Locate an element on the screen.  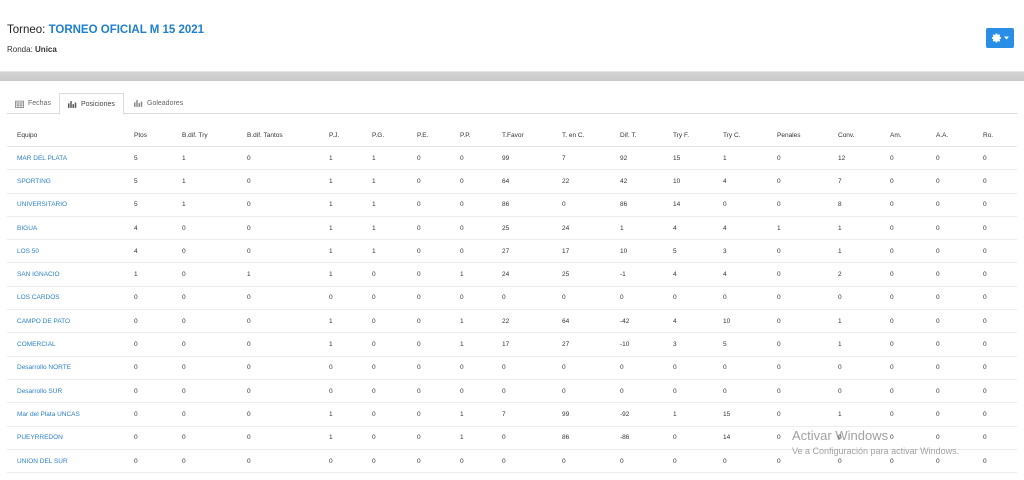
column-header-dif-t: Dif. T. is located at coordinates (628, 135).